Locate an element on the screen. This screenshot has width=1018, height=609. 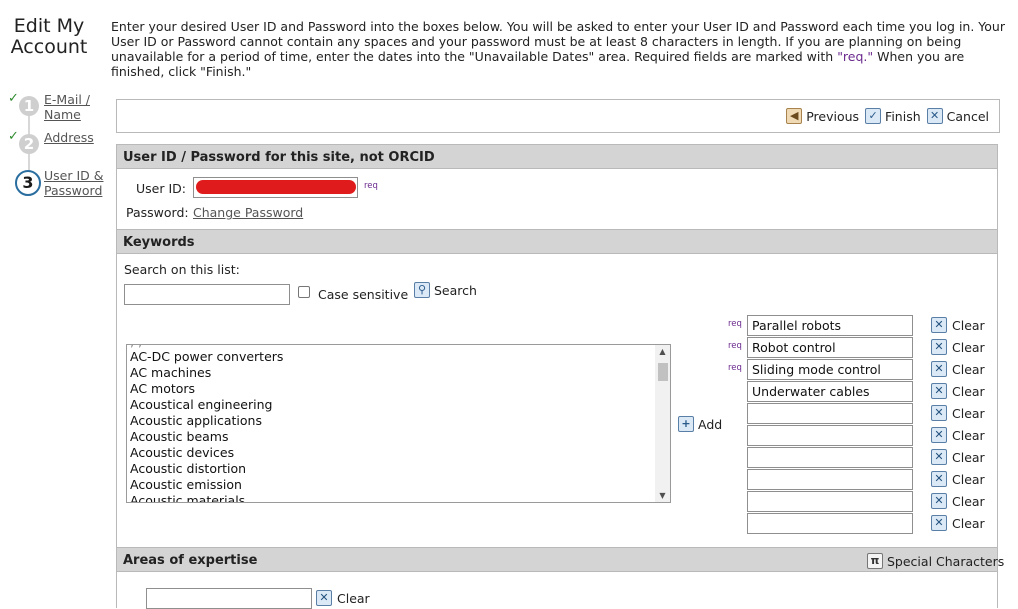
case-sensitive-label: Case sensitive is located at coordinates (363, 294).